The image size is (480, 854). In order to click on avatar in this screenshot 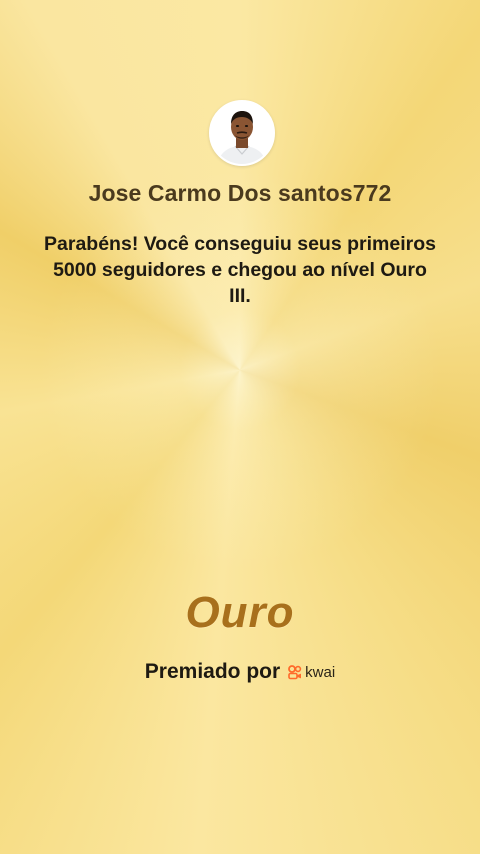, I will do `click(242, 133)`.